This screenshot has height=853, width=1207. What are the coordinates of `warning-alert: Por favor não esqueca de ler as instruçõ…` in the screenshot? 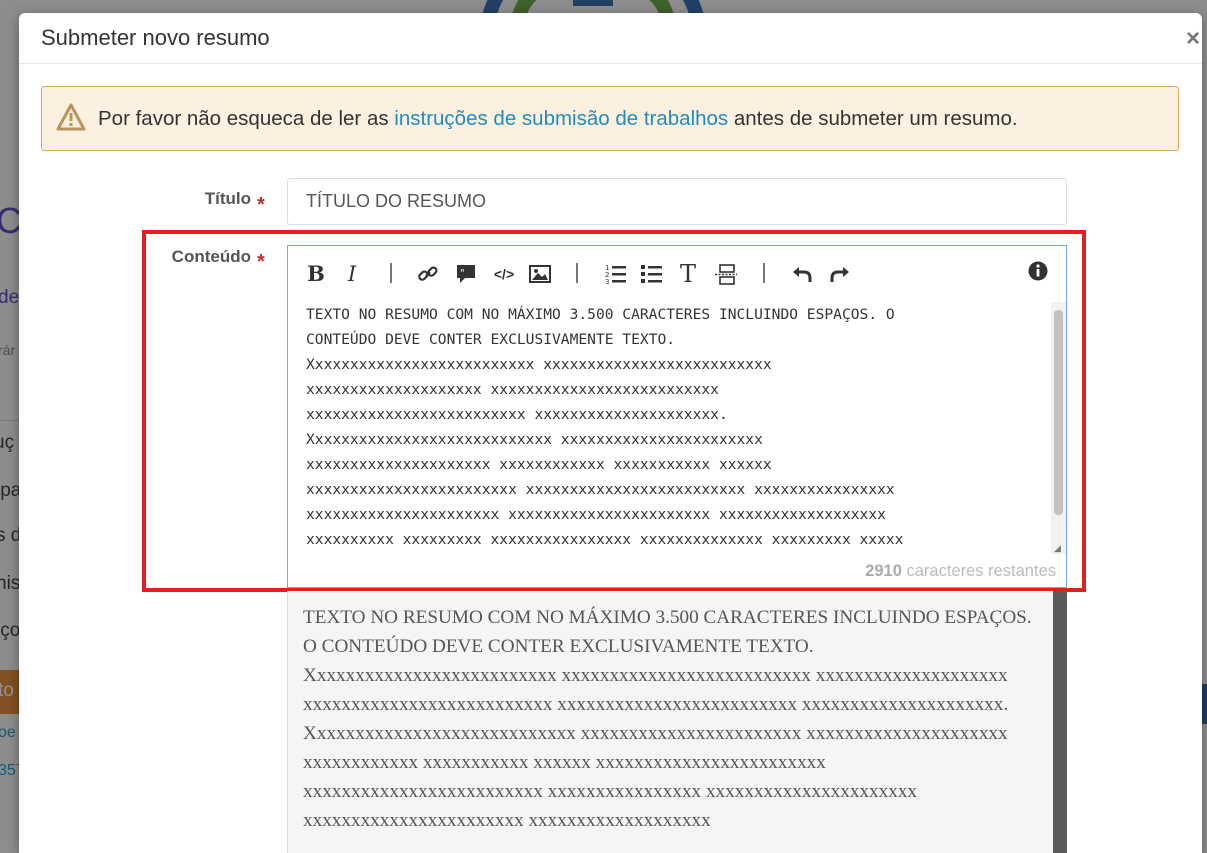 It's located at (610, 118).